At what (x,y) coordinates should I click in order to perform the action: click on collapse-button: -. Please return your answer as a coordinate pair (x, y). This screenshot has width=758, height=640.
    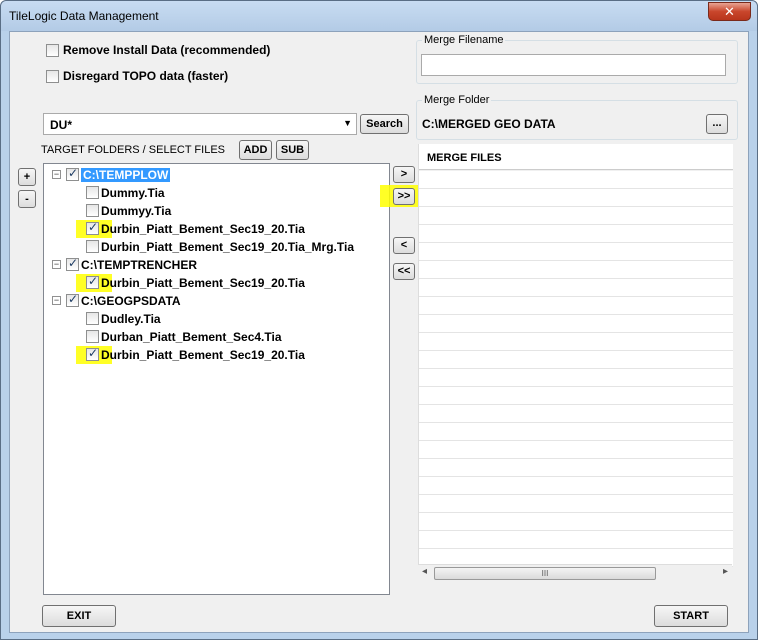
    Looking at the image, I should click on (27, 199).